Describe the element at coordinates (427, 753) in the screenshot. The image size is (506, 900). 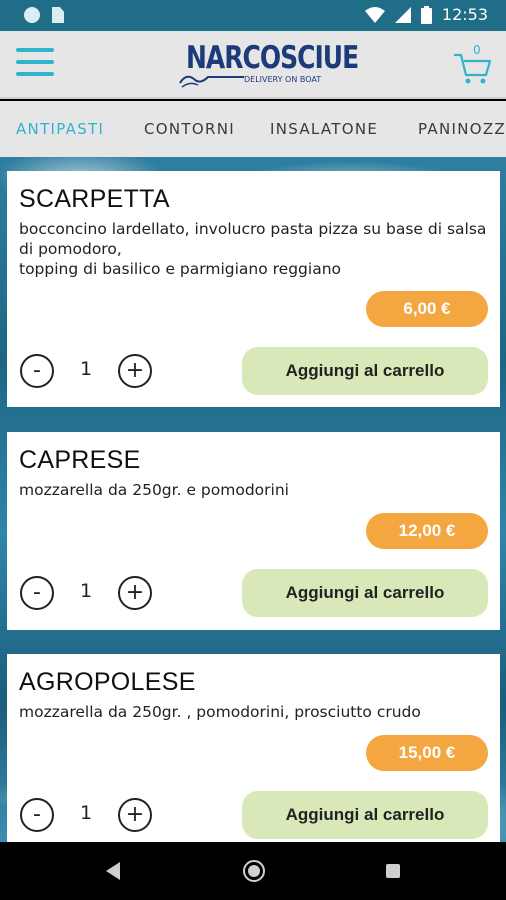
I see `price-badge: 15,00 €` at that location.